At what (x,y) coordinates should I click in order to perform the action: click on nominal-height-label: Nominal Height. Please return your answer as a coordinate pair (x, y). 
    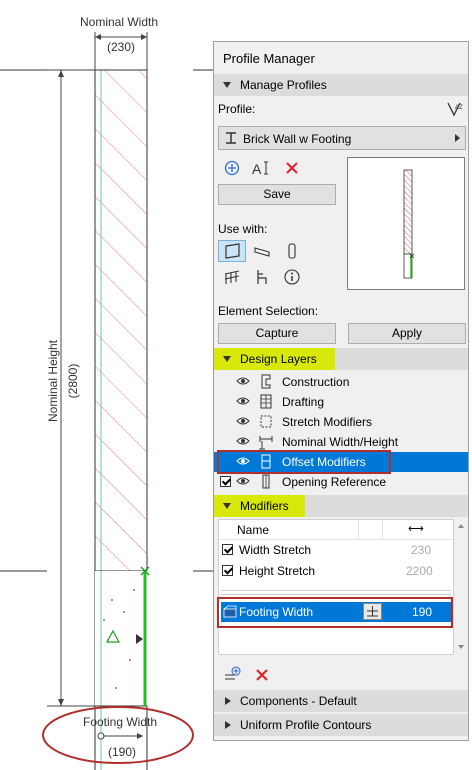
    Looking at the image, I should click on (53, 381).